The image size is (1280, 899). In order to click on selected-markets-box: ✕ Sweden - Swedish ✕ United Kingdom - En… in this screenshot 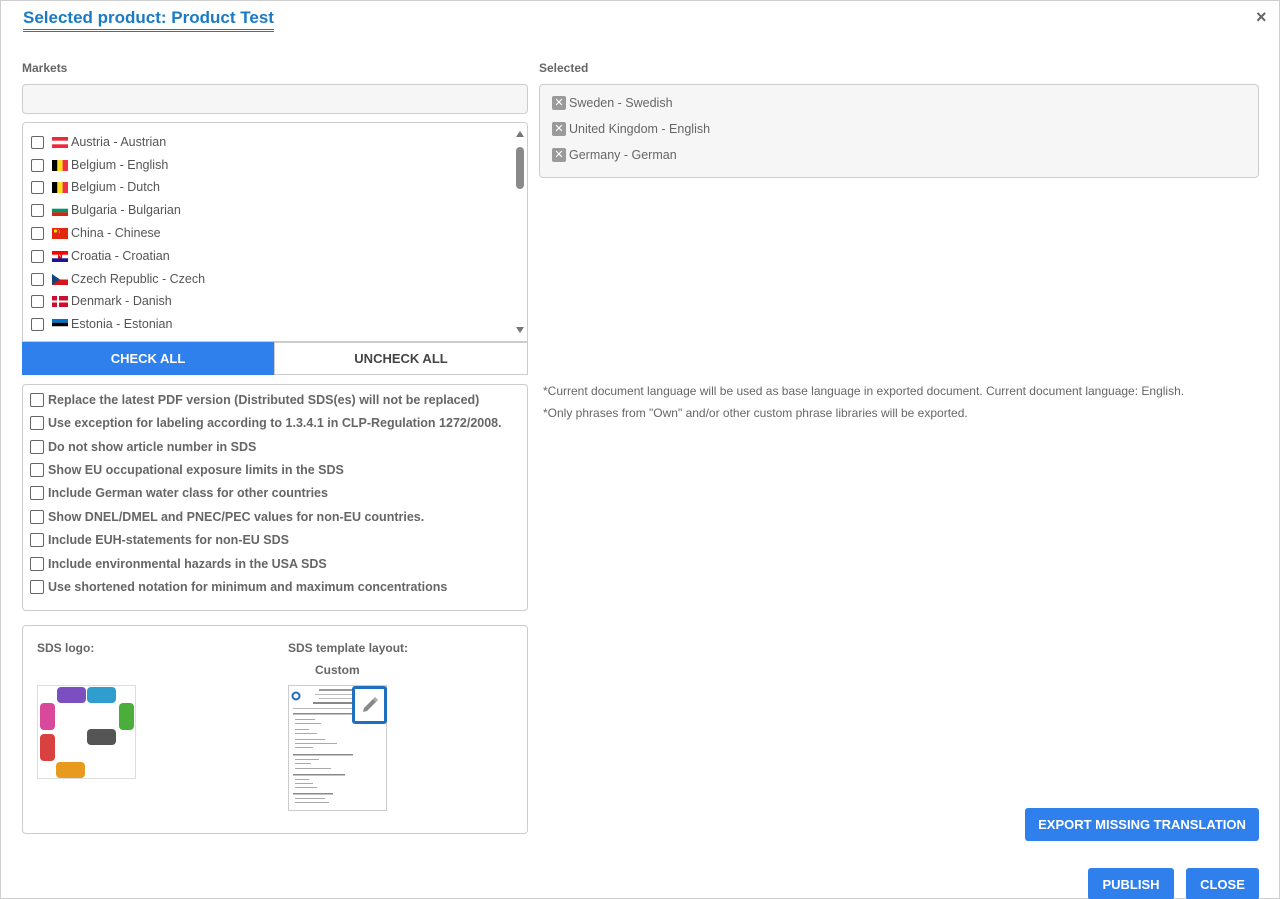, I will do `click(899, 131)`.